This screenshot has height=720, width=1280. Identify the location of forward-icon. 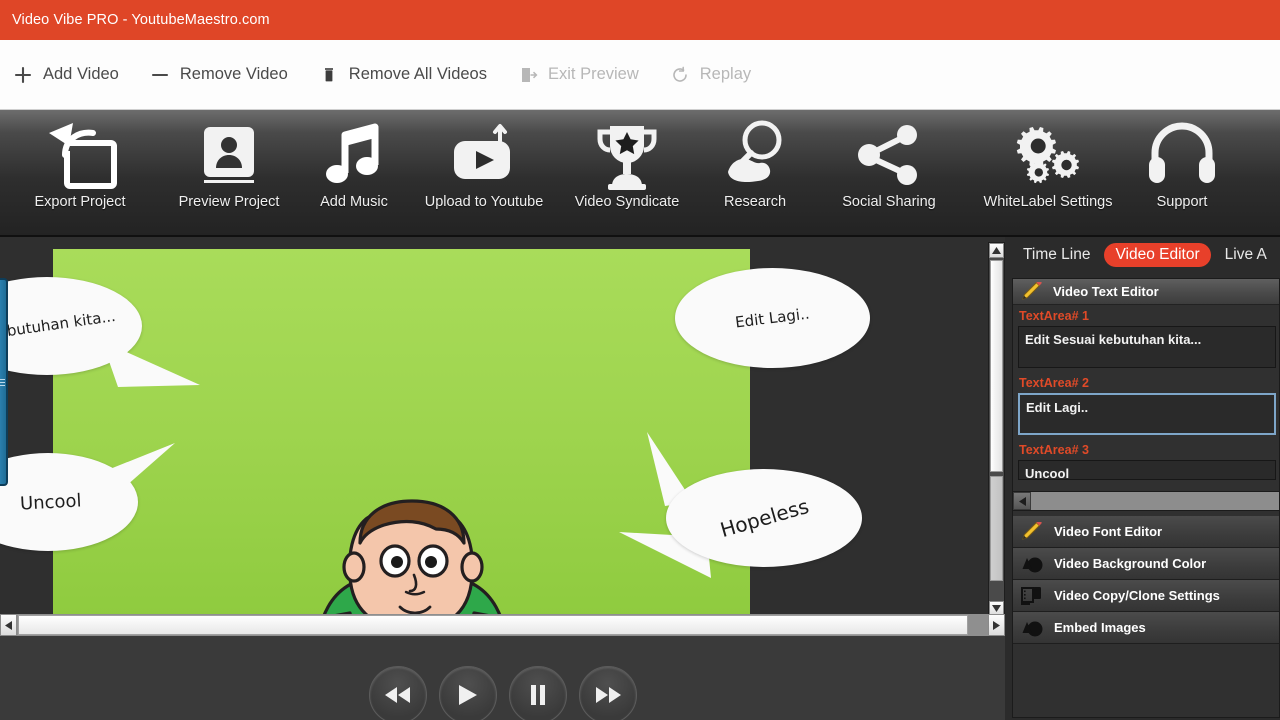
(608, 695).